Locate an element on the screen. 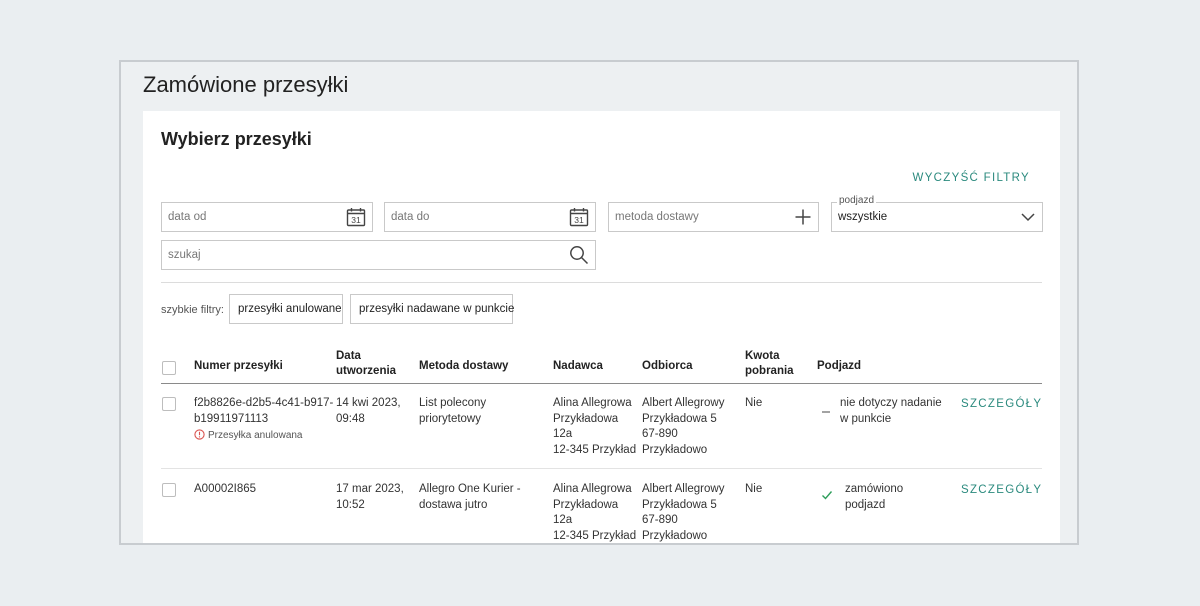 The width and height of the screenshot is (1200, 606). check-icon is located at coordinates (827, 497).